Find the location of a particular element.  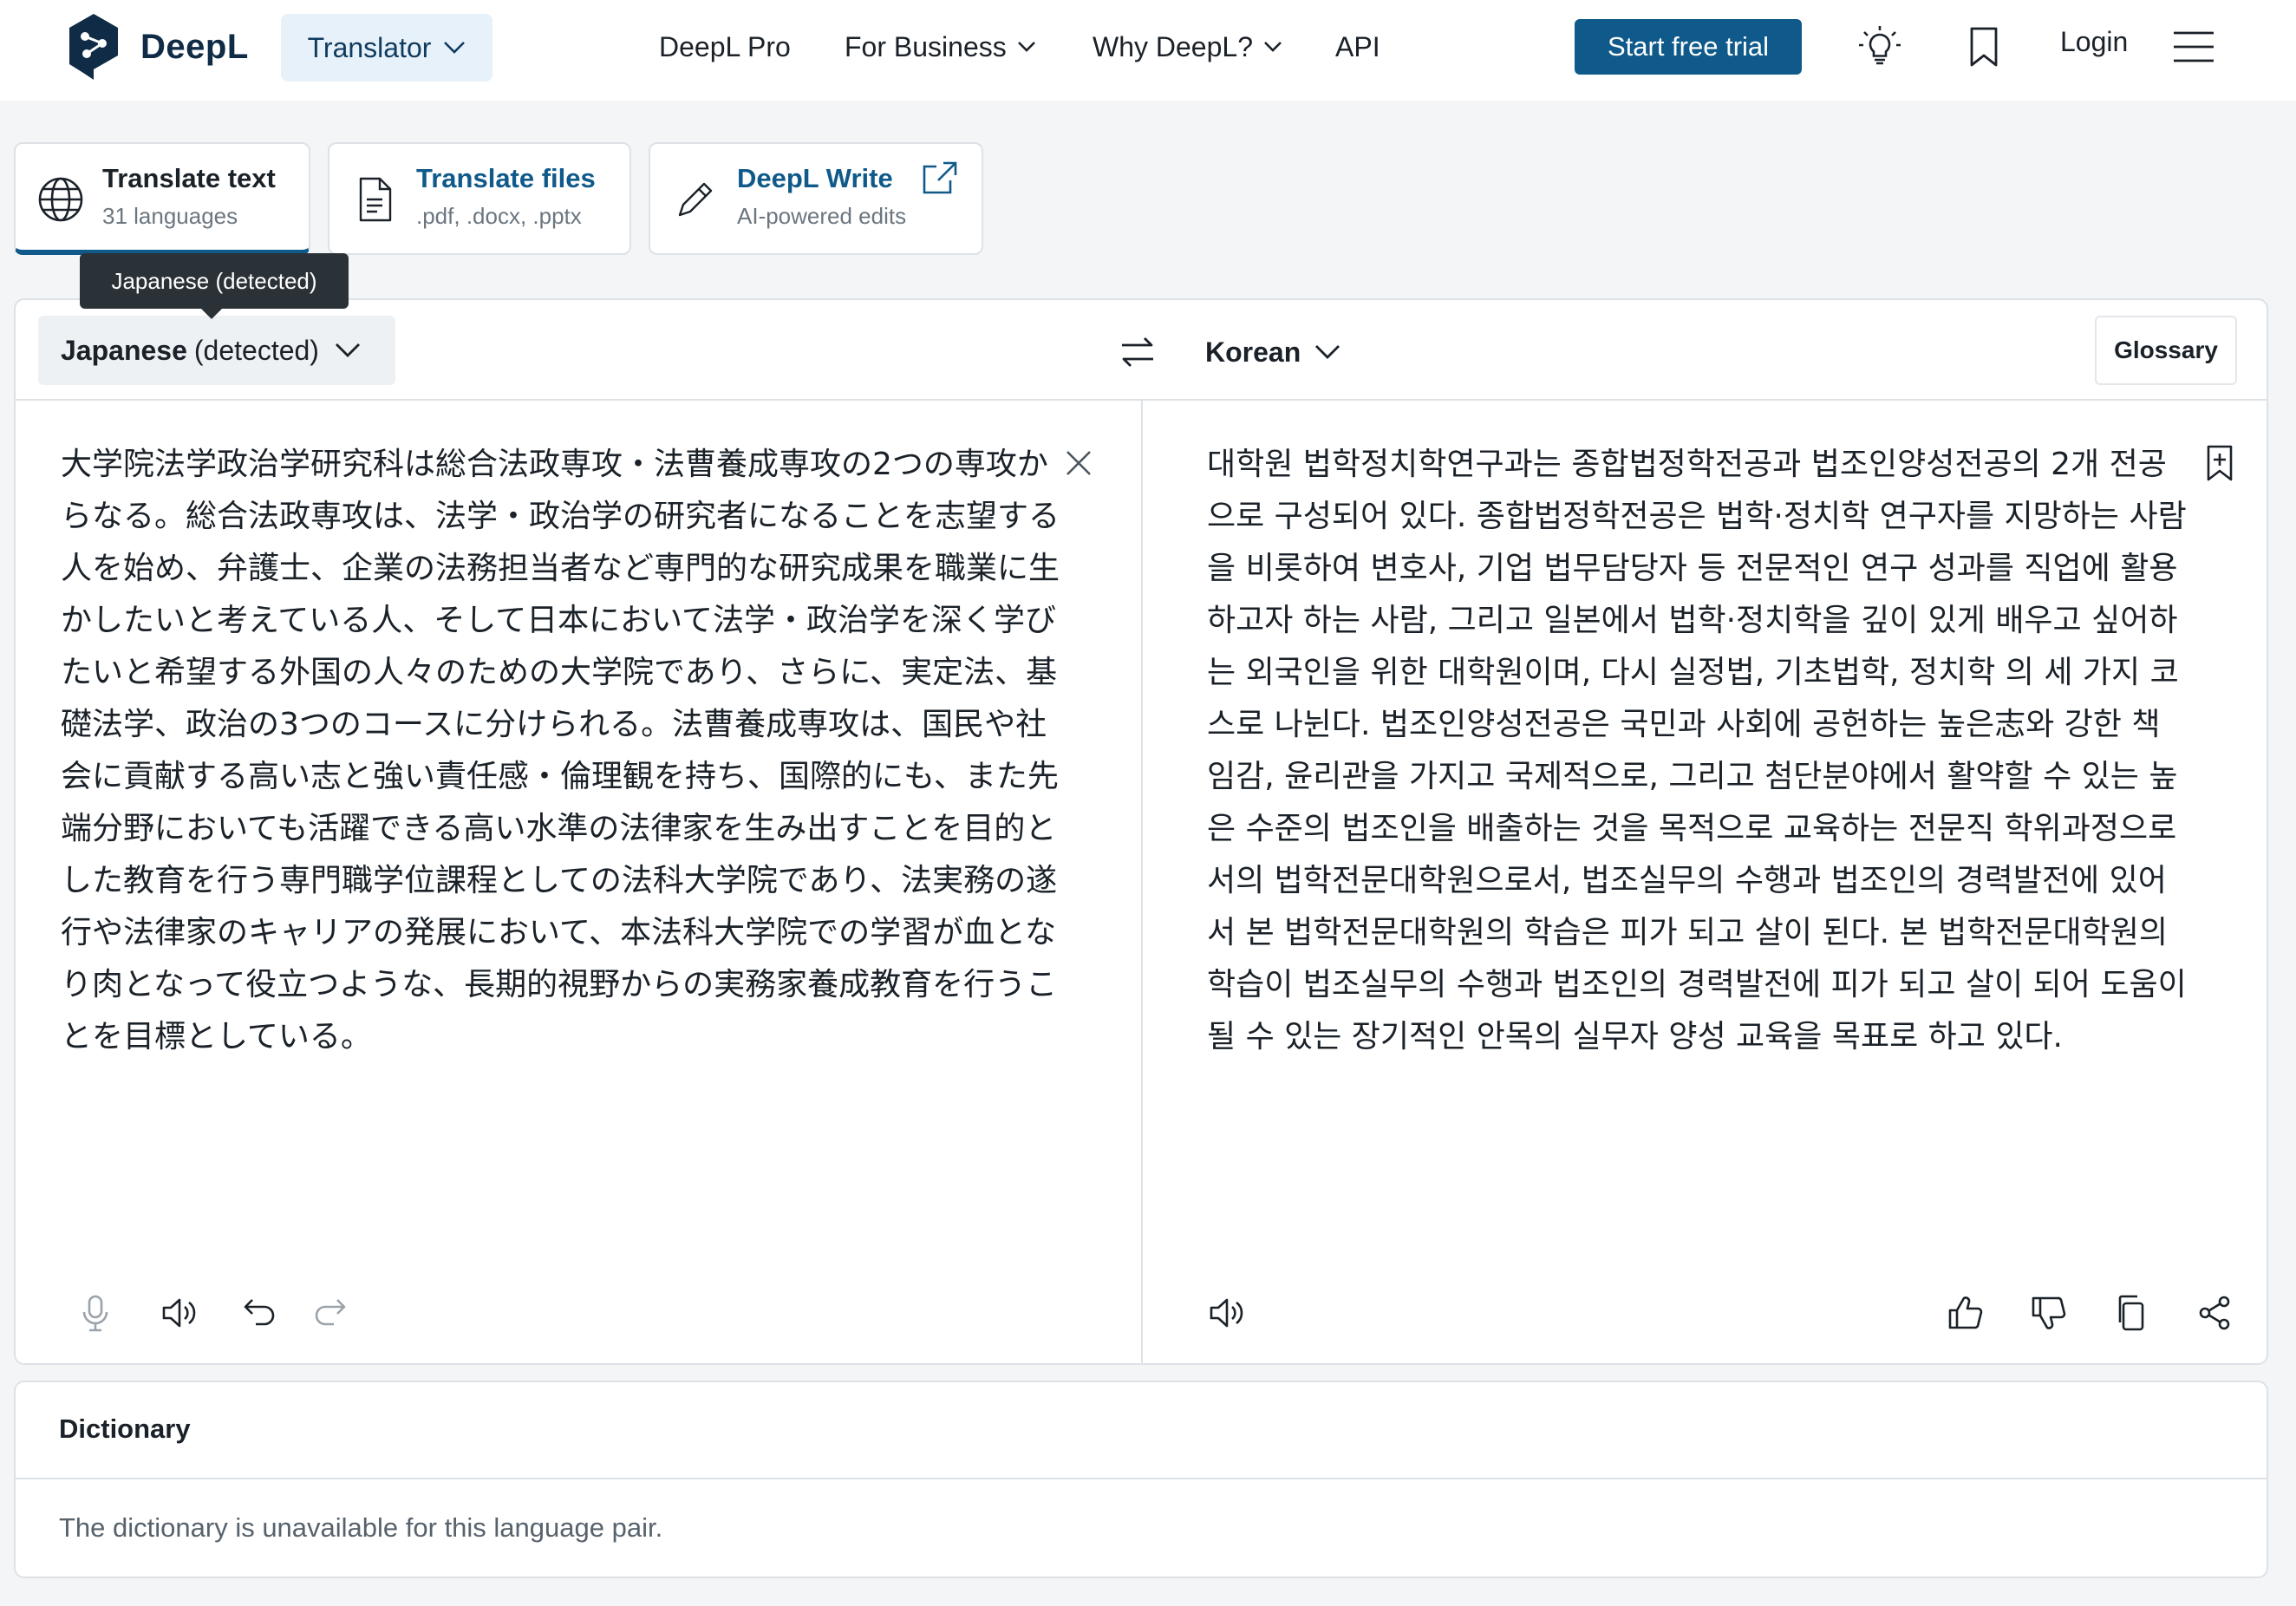

undo-icon is located at coordinates (260, 1312).